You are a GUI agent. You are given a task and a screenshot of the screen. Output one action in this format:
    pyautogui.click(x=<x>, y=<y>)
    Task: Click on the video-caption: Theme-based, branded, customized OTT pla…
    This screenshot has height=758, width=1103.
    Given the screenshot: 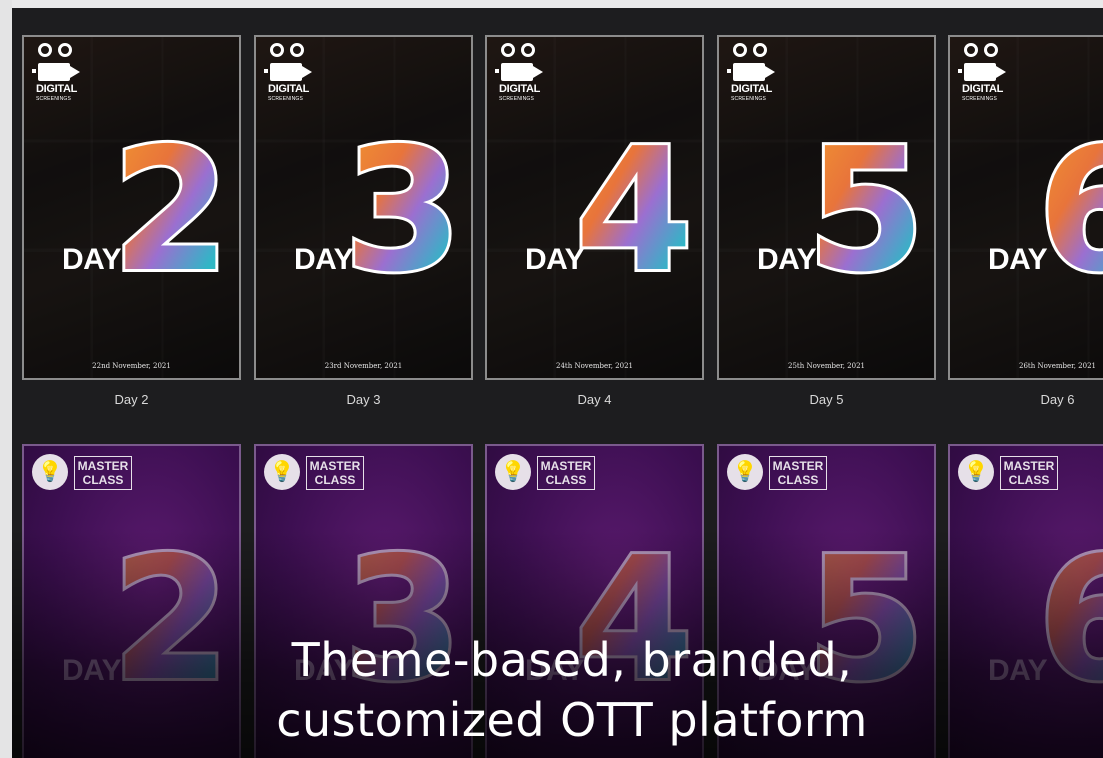 What is the action you would take?
    pyautogui.click(x=572, y=690)
    